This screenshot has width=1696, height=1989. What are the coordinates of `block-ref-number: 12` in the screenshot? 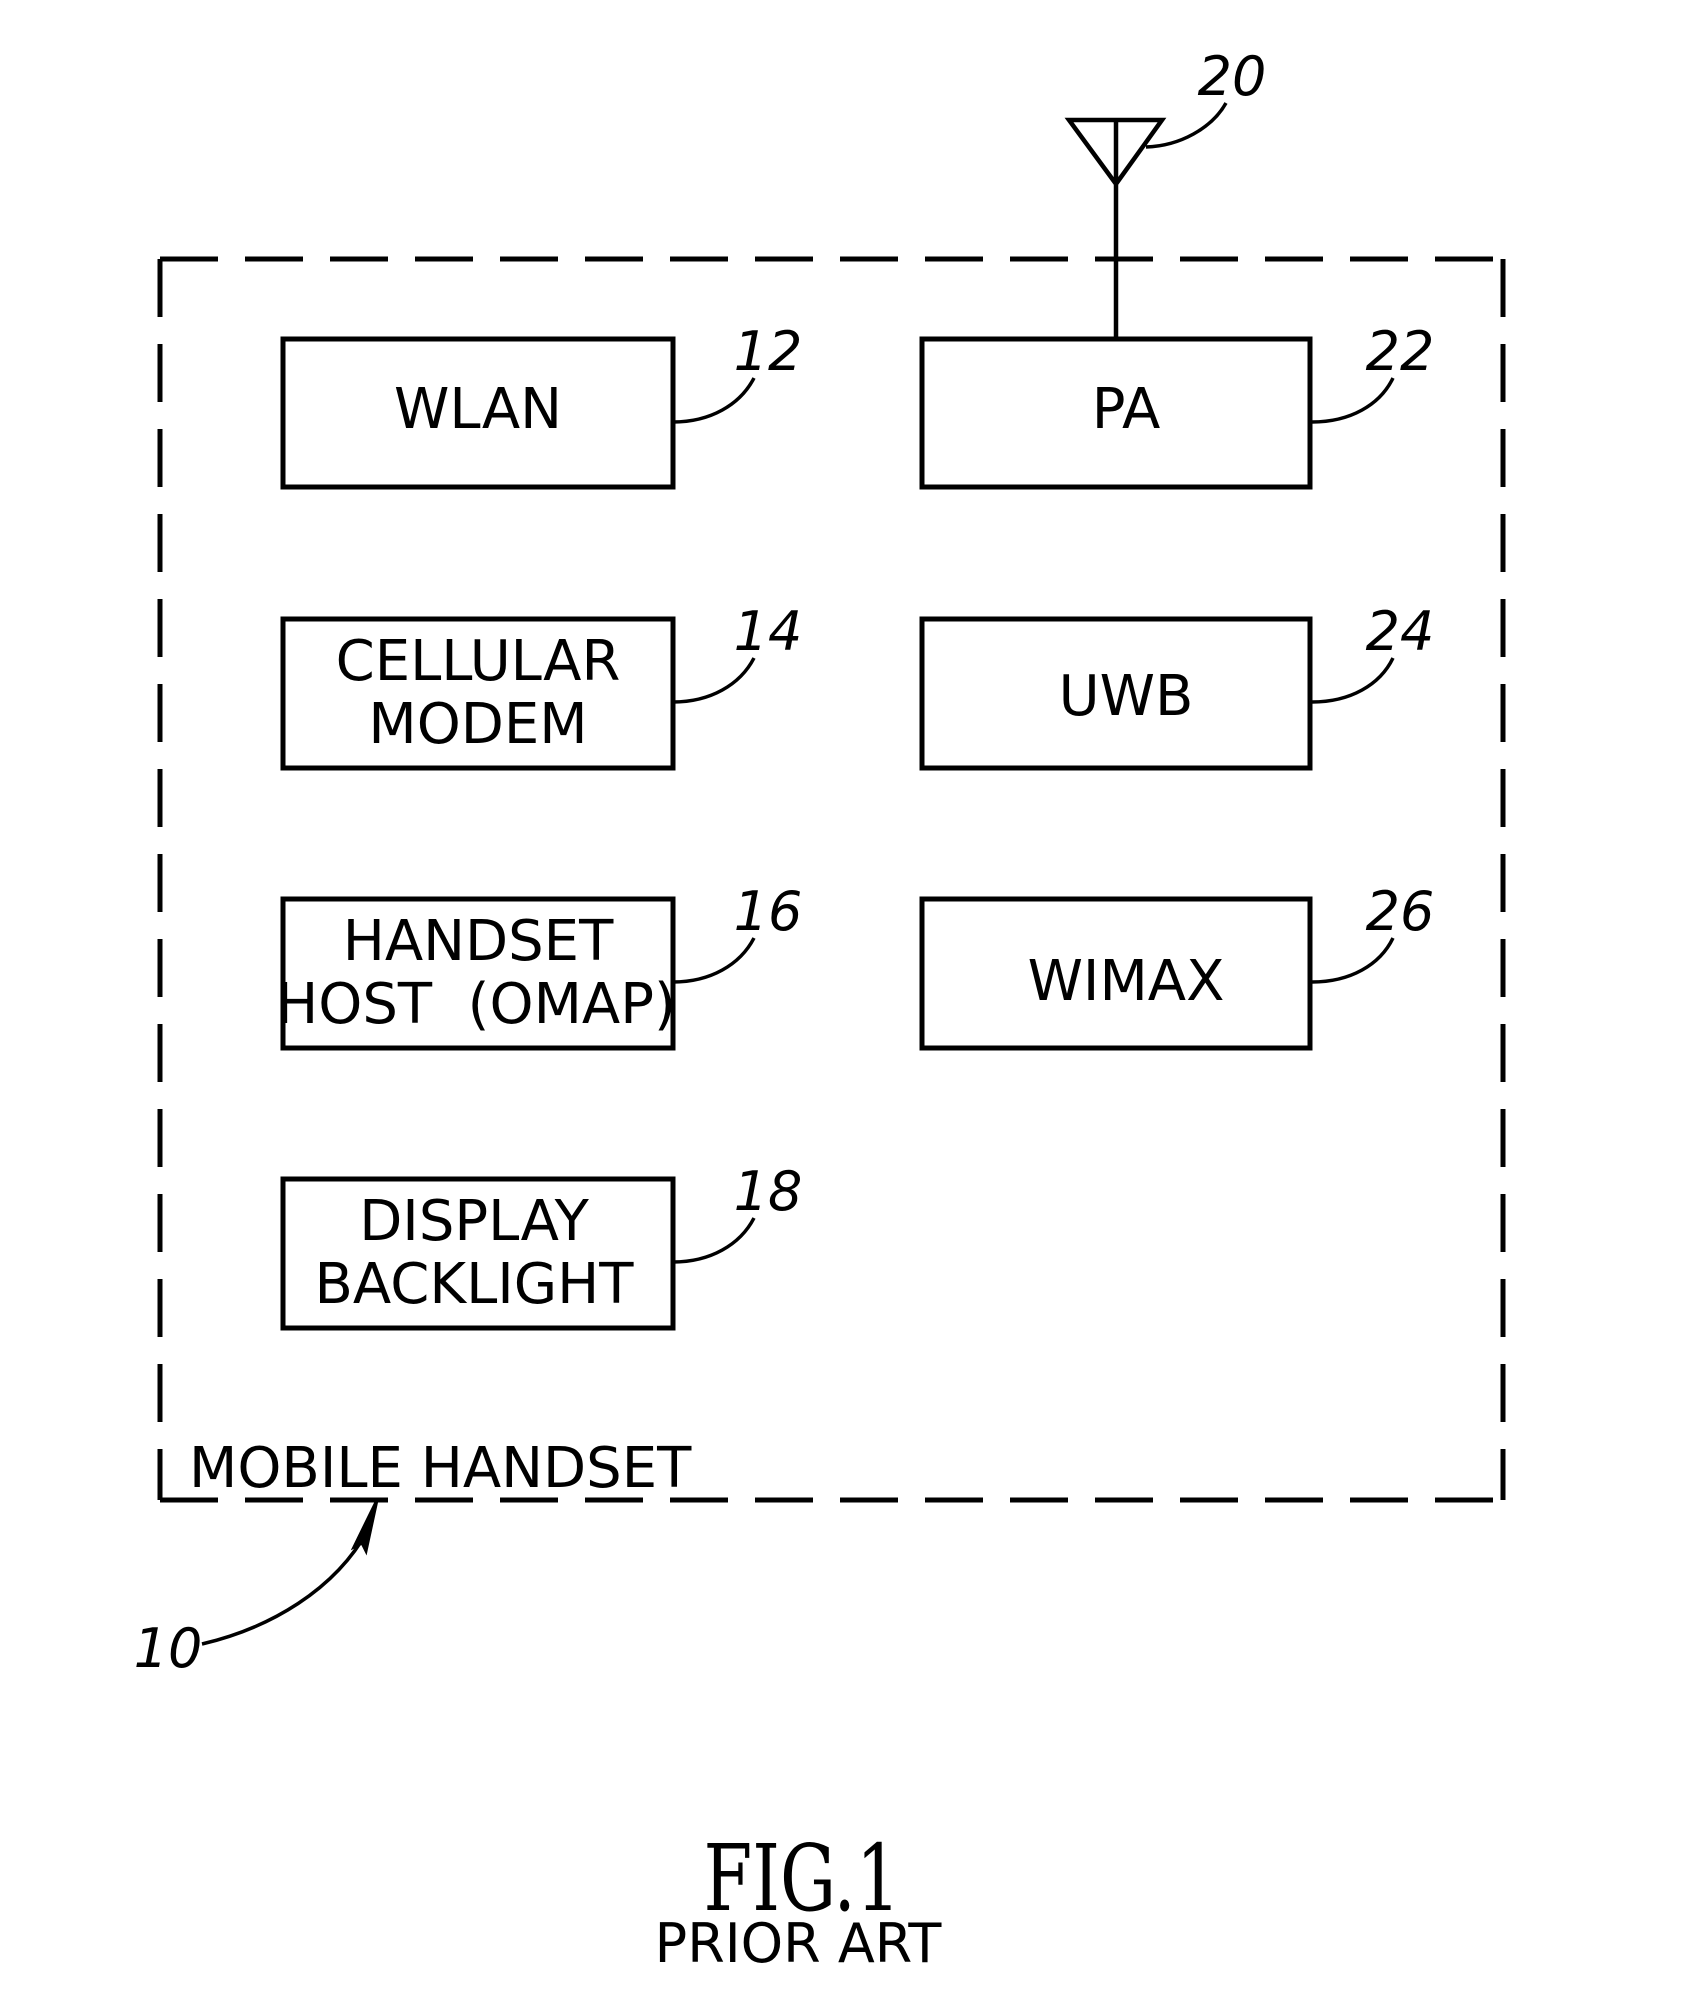 It's located at (768, 351).